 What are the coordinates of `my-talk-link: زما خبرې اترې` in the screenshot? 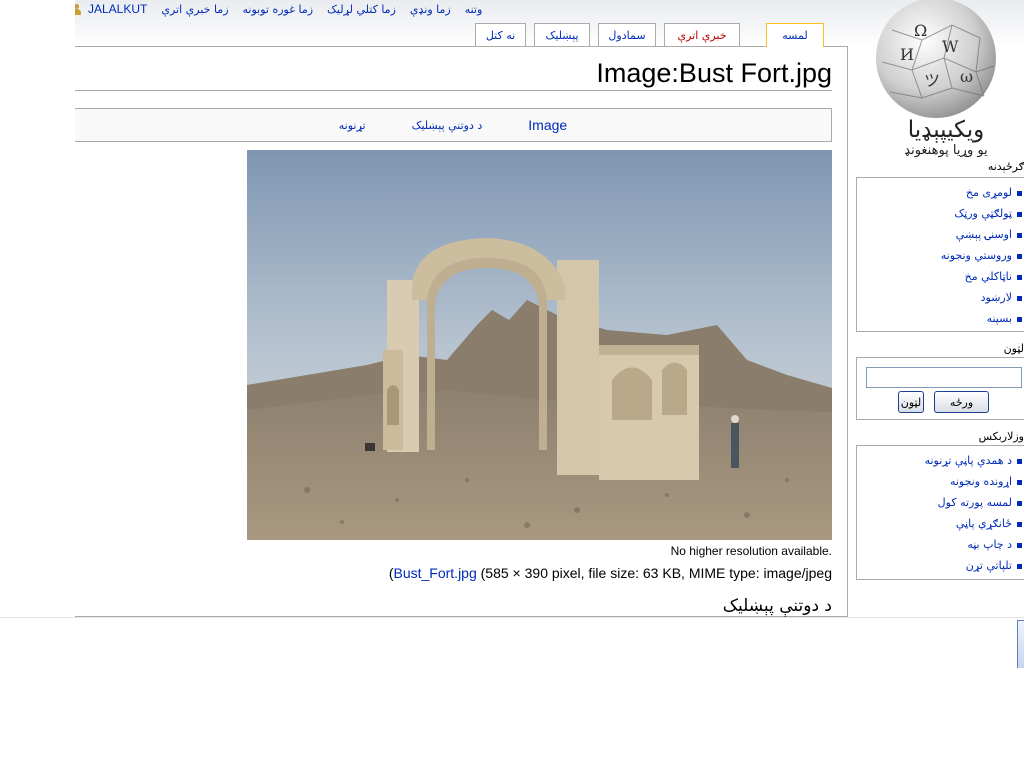 It's located at (194, 9).